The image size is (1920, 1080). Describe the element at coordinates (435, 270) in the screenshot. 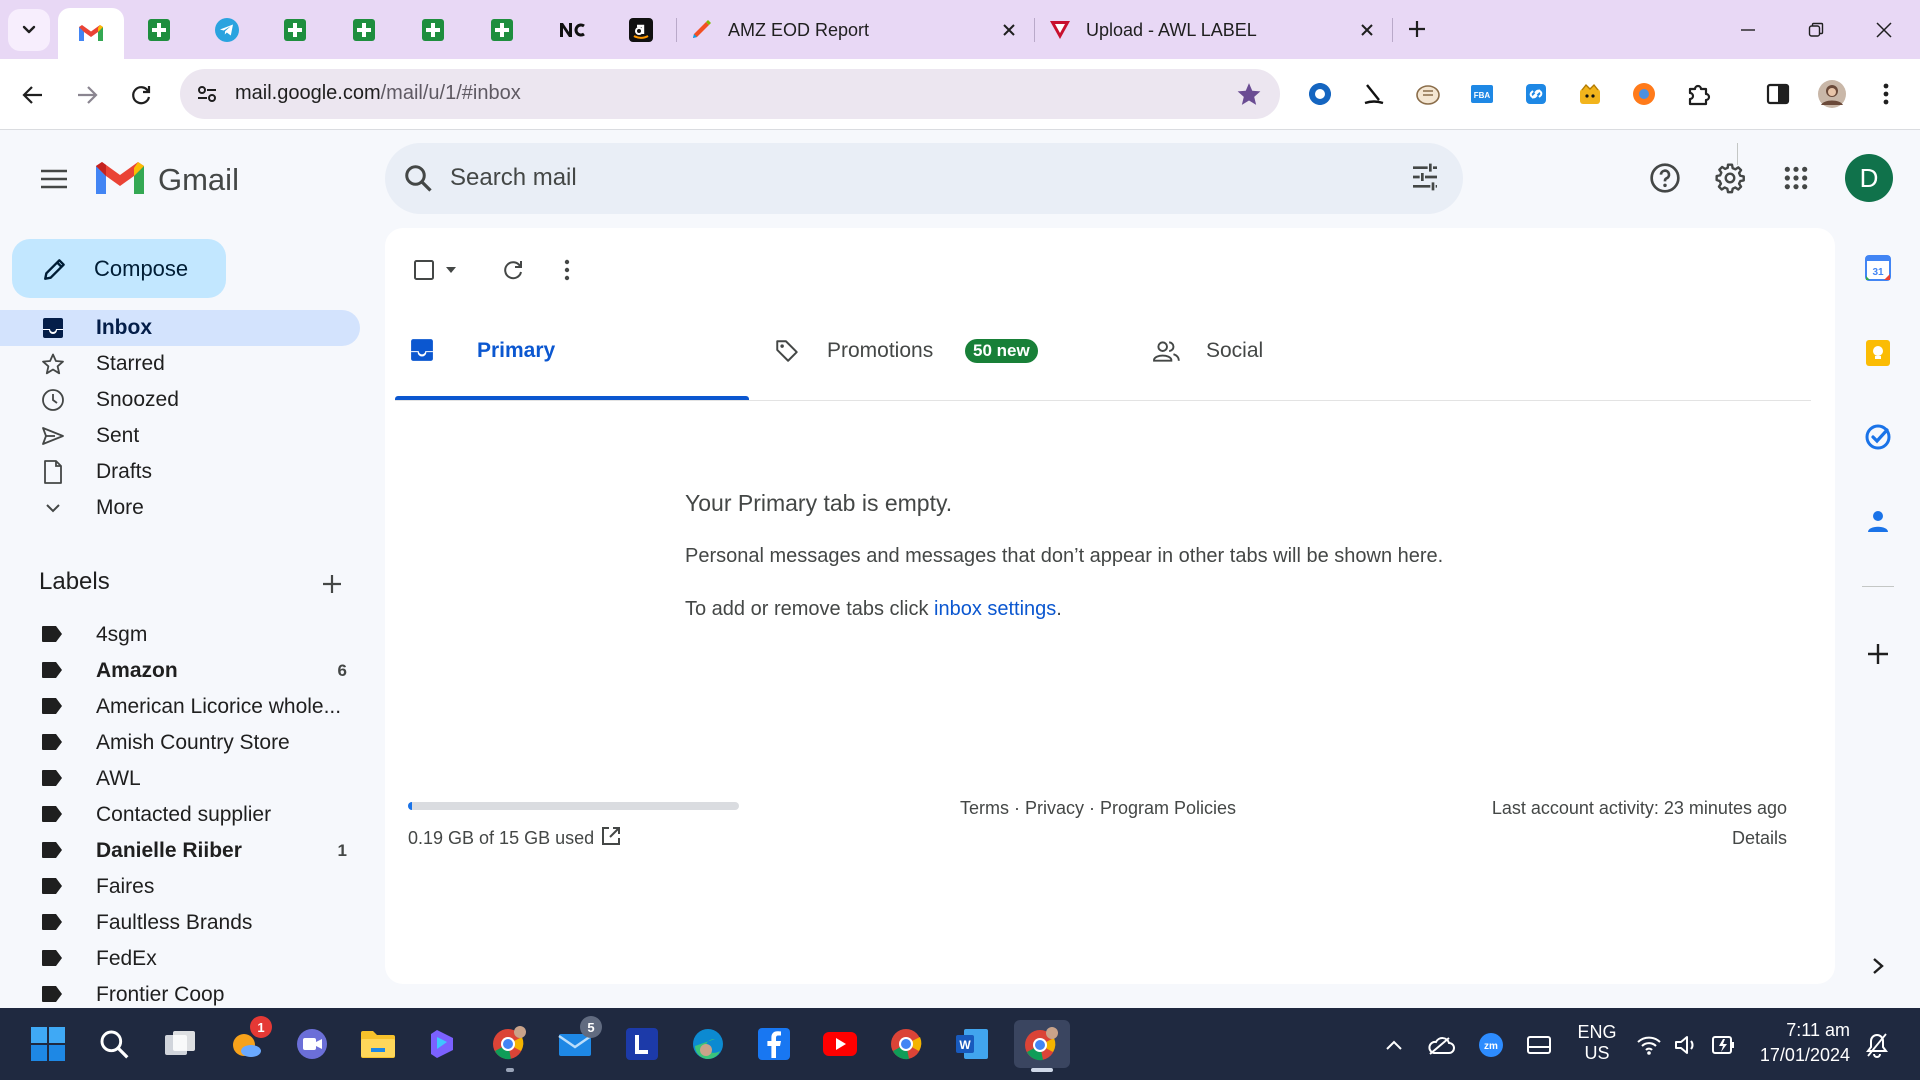

I see `select-all-checkbox` at that location.